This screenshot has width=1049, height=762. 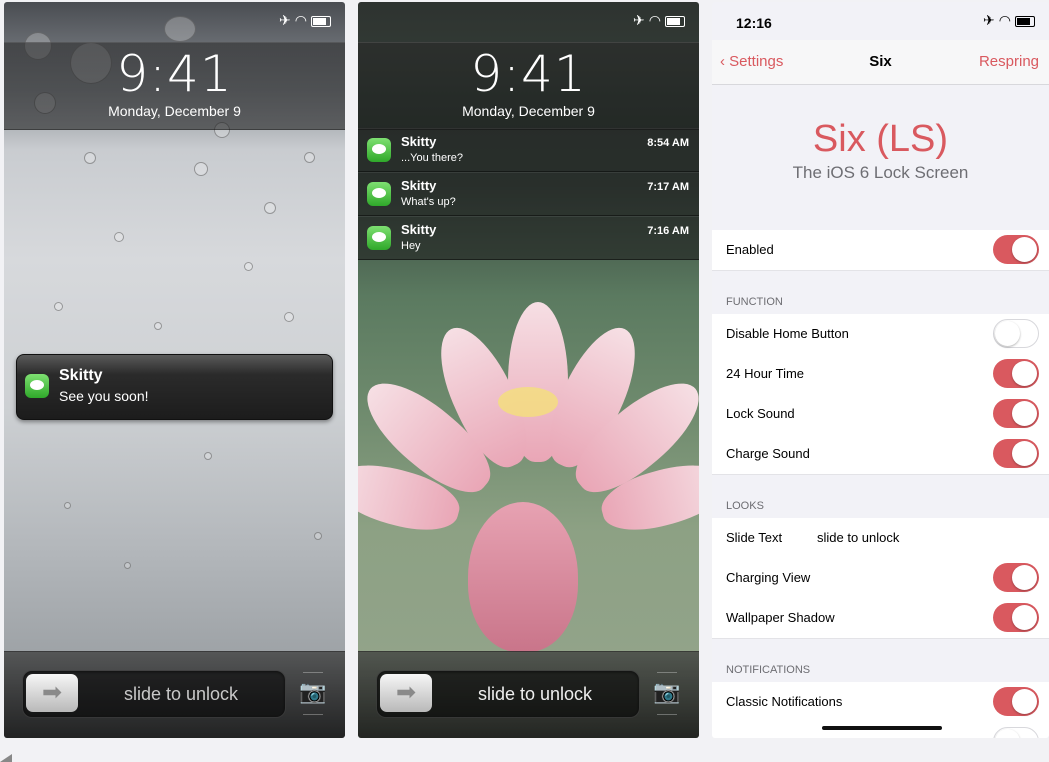 I want to click on disable-home-button-row: Disable Home Button, so click(x=880, y=334).